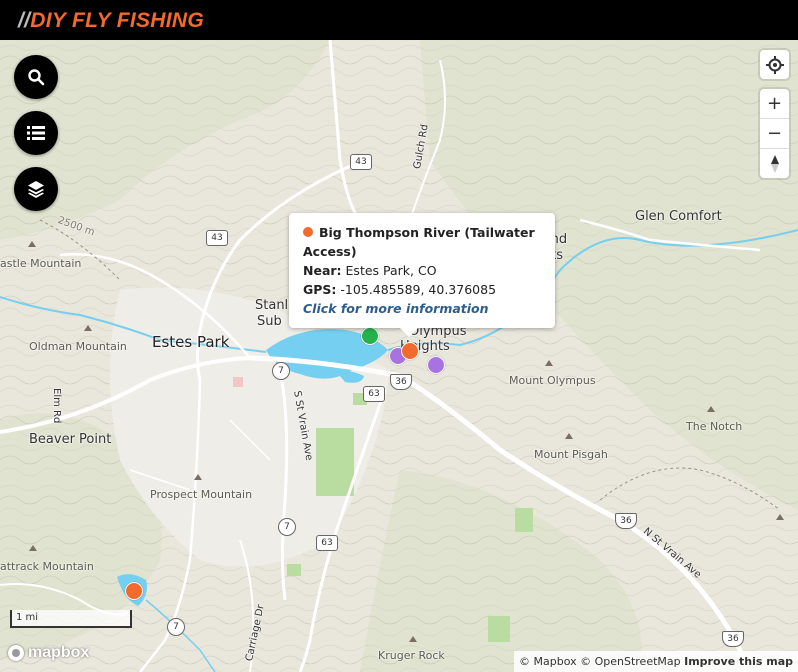 The height and width of the screenshot is (672, 798). Describe the element at coordinates (419, 242) in the screenshot. I see `popup-title: Big Thompson River (Tailwater Access)` at that location.